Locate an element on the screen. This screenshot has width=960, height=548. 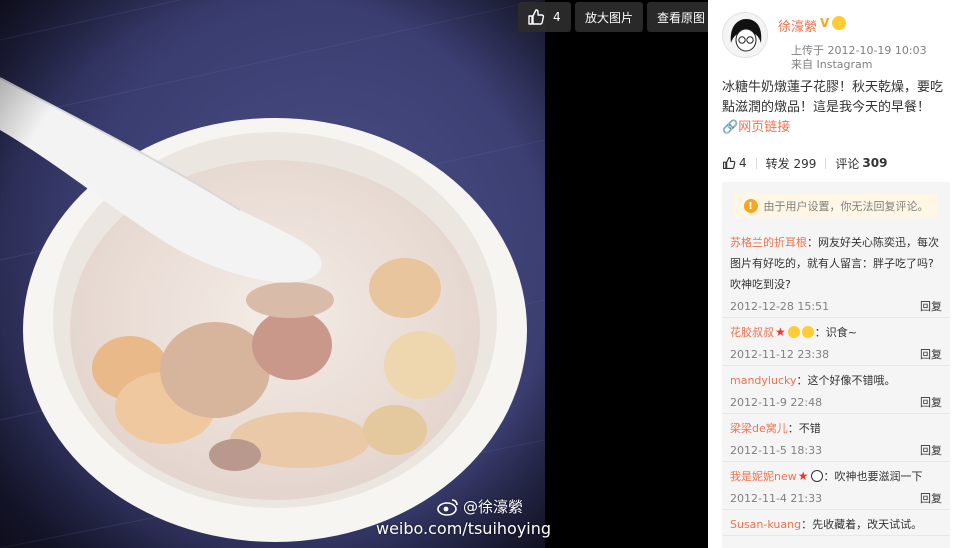
comment-time: 2012-11-9 22:48 is located at coordinates (776, 402).